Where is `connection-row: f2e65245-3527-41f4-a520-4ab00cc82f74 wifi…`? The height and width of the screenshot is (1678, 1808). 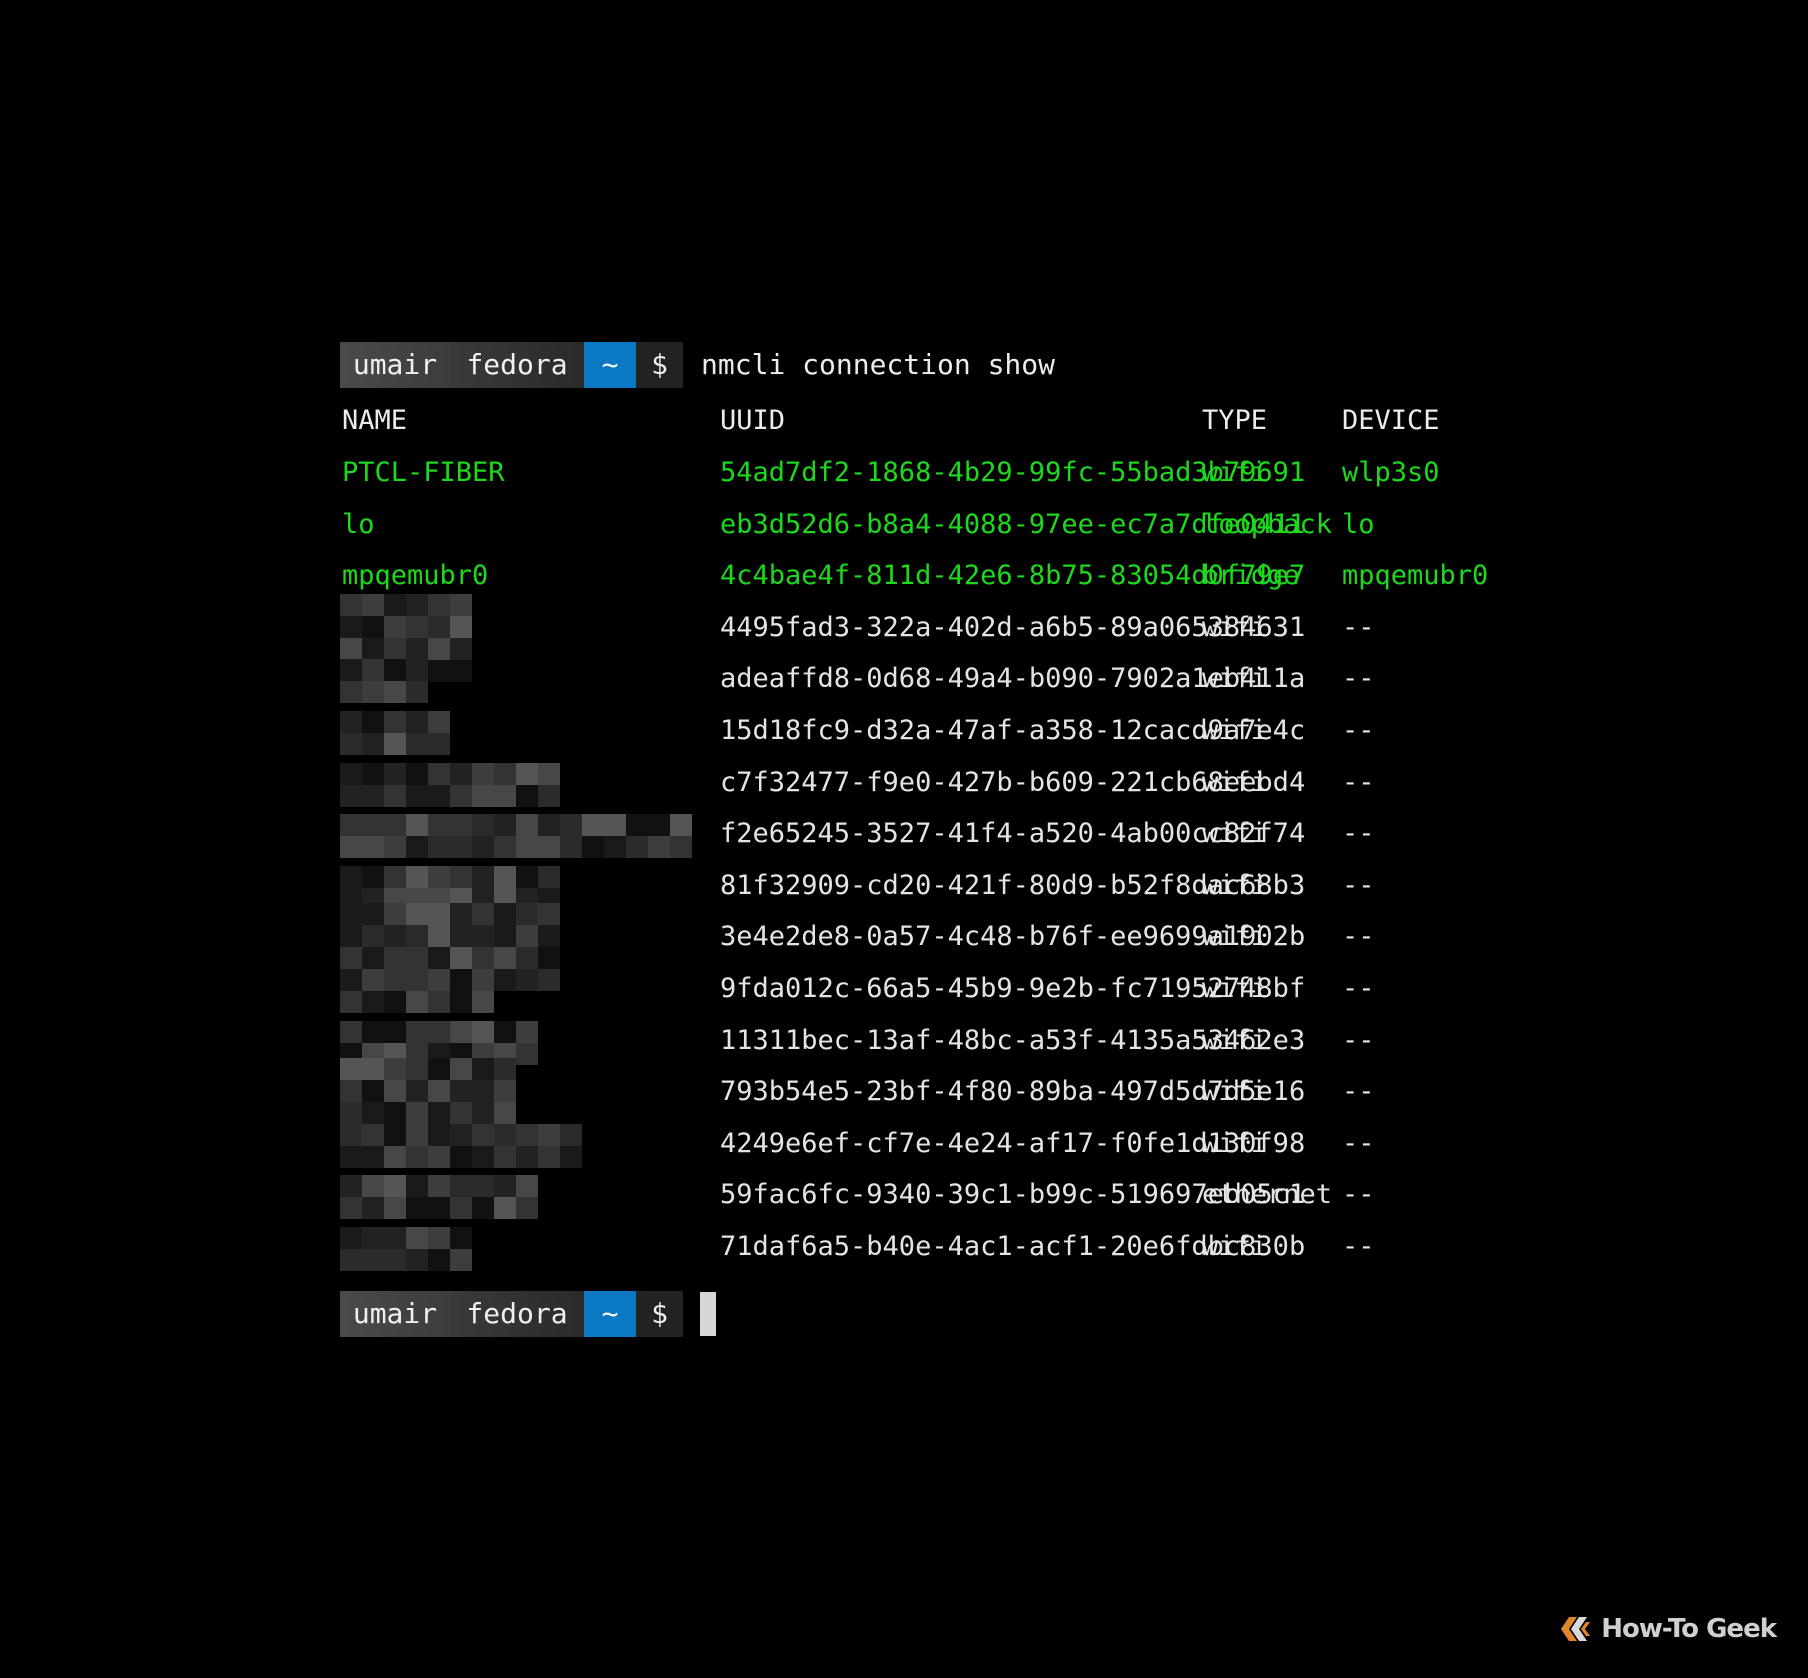
connection-row: f2e65245-3527-41f4-a520-4ab00cc82f74 wifi… is located at coordinates (904, 836).